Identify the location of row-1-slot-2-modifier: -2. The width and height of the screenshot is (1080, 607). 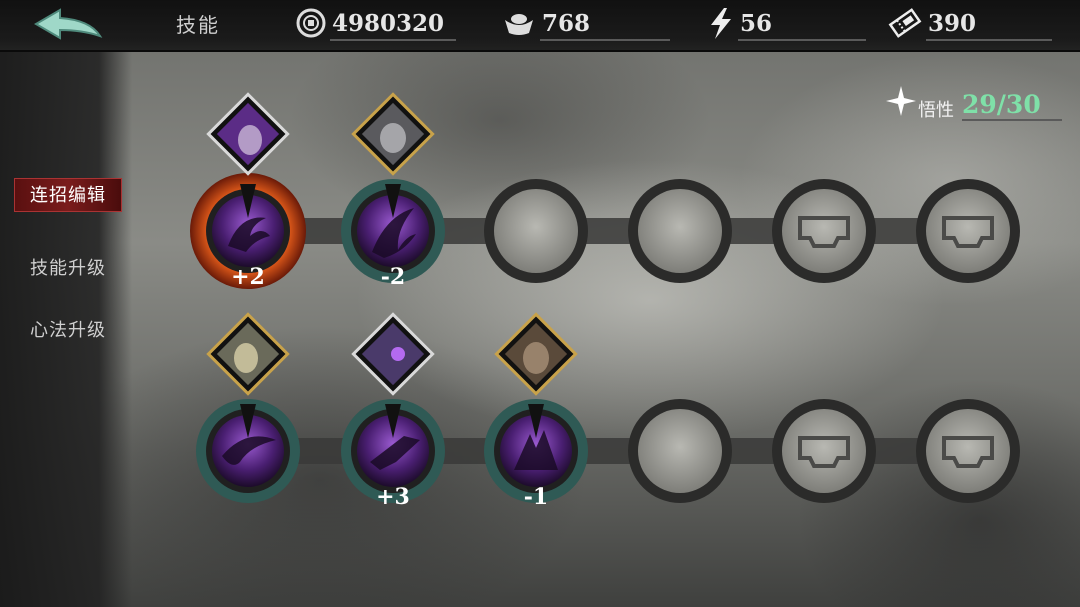
(393, 277).